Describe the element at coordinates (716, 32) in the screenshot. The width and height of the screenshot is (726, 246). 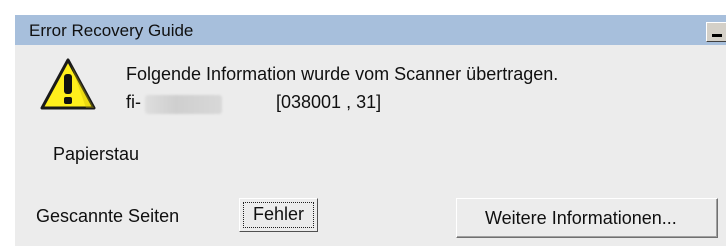
I see `minimize-button` at that location.